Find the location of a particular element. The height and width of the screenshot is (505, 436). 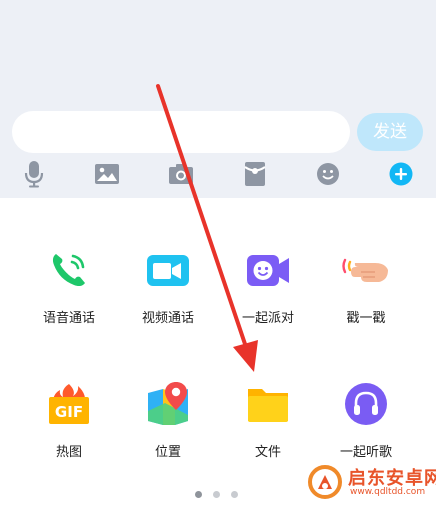

plus-icon is located at coordinates (401, 174).